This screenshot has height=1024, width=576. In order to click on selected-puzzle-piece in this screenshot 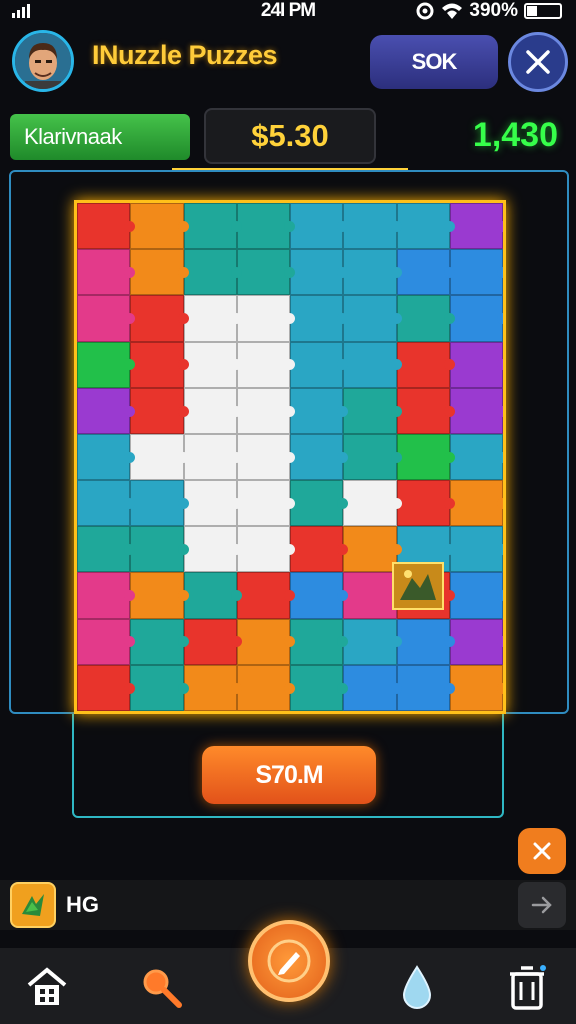, I will do `click(418, 586)`.